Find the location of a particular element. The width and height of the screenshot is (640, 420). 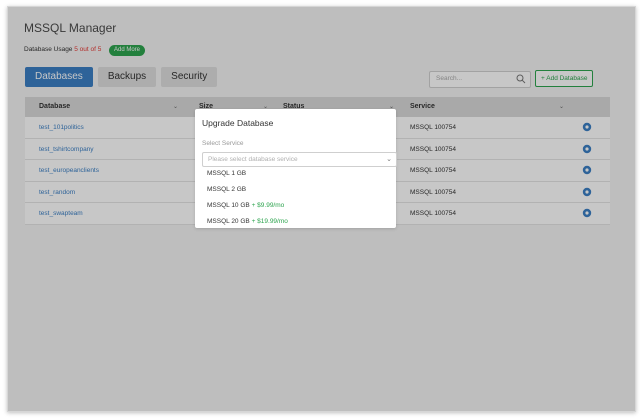

option-label: MSSQL 1 GB is located at coordinates (227, 173).